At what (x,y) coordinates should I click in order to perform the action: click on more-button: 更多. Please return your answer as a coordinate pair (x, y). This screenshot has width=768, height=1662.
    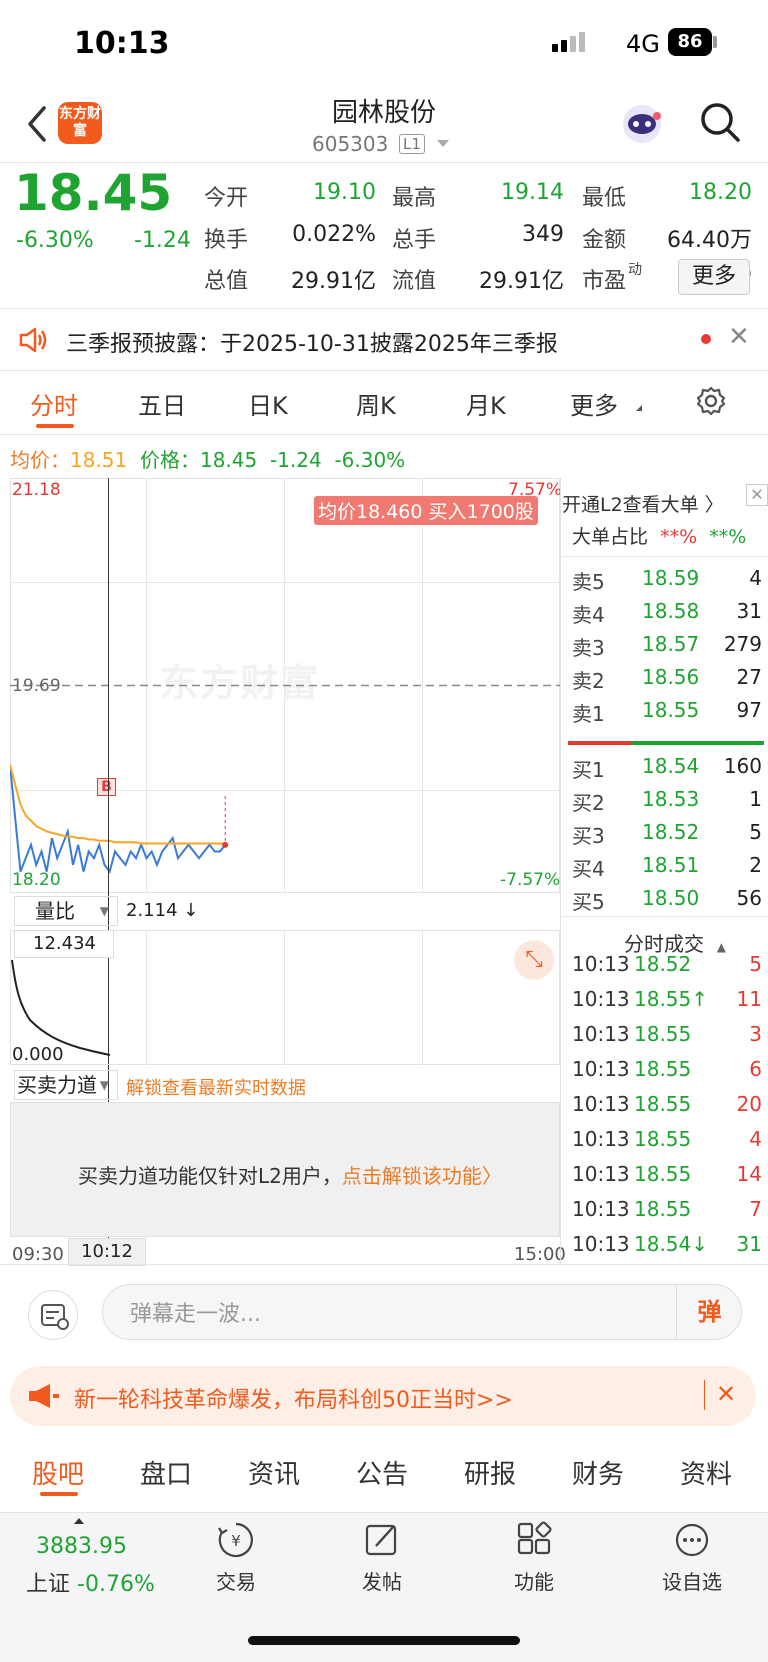
    Looking at the image, I should click on (714, 277).